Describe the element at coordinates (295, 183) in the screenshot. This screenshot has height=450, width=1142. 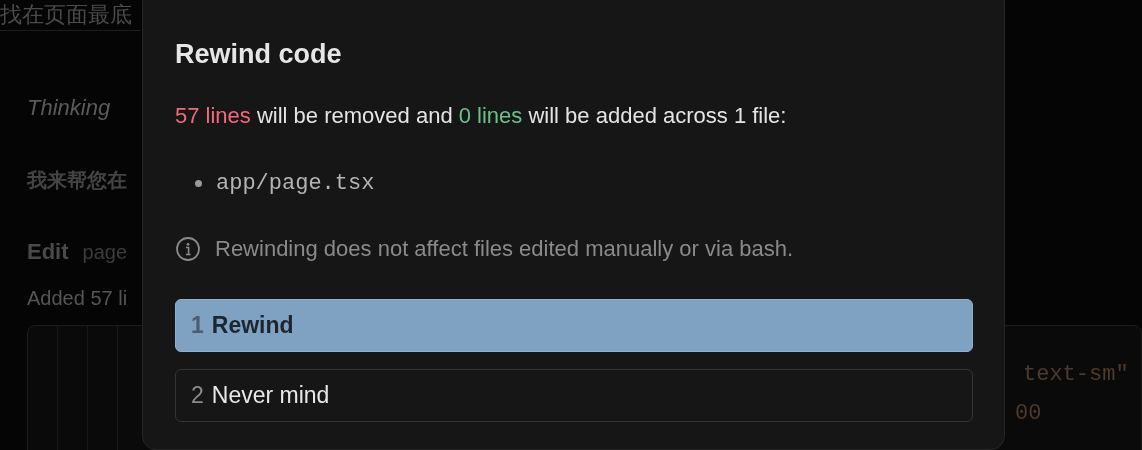
I see `file-path: app/page.tsx` at that location.